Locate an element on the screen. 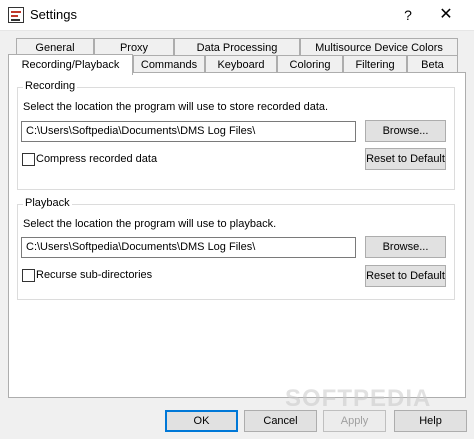  recording-group-label: Recording is located at coordinates (50, 86).